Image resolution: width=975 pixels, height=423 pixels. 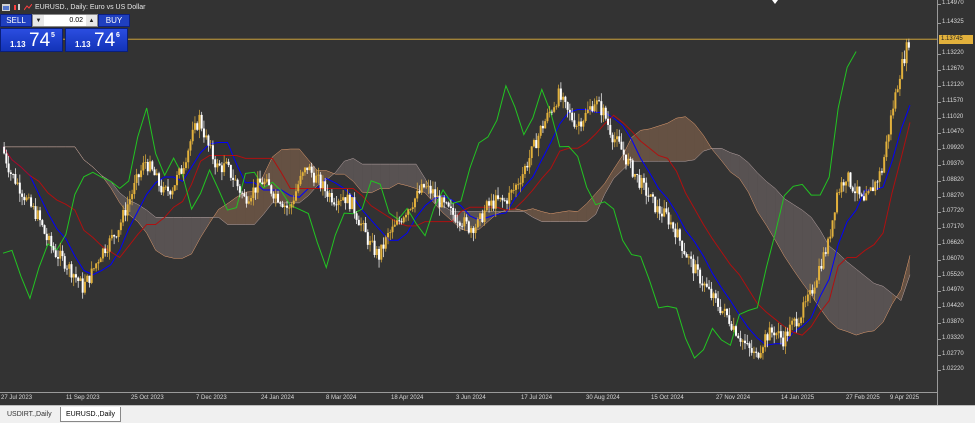 I want to click on time-label: 17 Jul 2024, so click(x=537, y=398).